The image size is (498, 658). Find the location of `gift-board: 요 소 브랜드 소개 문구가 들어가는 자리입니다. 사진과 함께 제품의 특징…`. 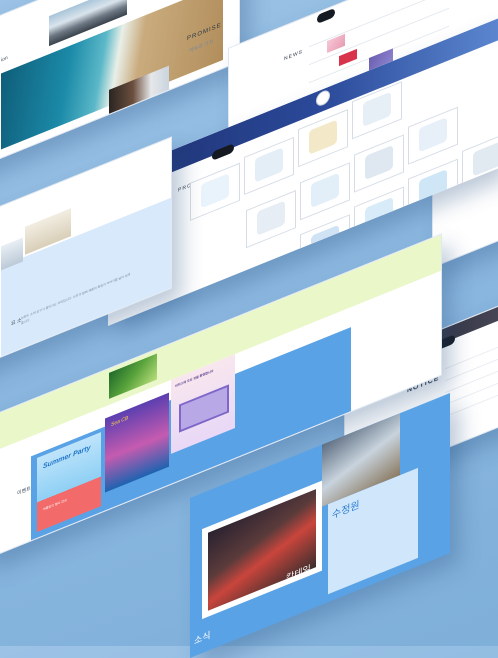

gift-board: 요 소 브랜드 소개 문구가 들어가는 자리입니다. 사진과 함께 제품의 특징… is located at coordinates (86, 255).